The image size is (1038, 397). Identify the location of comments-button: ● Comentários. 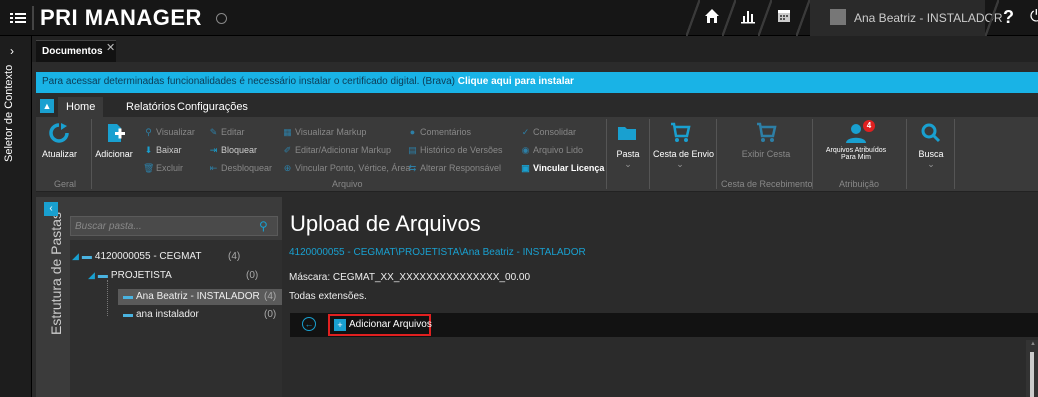
(439, 132).